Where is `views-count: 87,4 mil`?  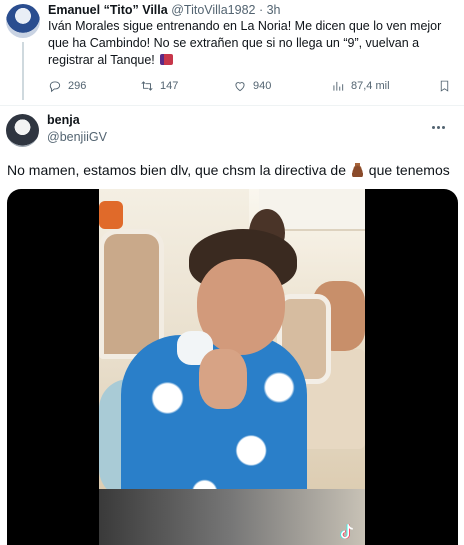
views-count: 87,4 mil is located at coordinates (370, 86).